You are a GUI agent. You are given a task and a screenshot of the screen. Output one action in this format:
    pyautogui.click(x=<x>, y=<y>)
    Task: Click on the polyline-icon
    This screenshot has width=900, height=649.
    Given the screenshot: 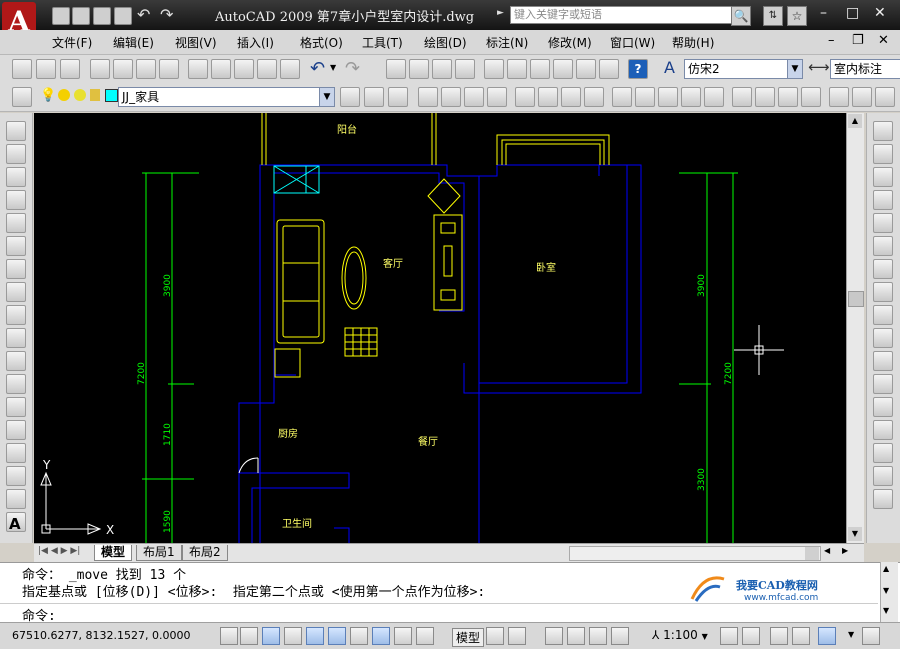 What is the action you would take?
    pyautogui.click(x=16, y=177)
    